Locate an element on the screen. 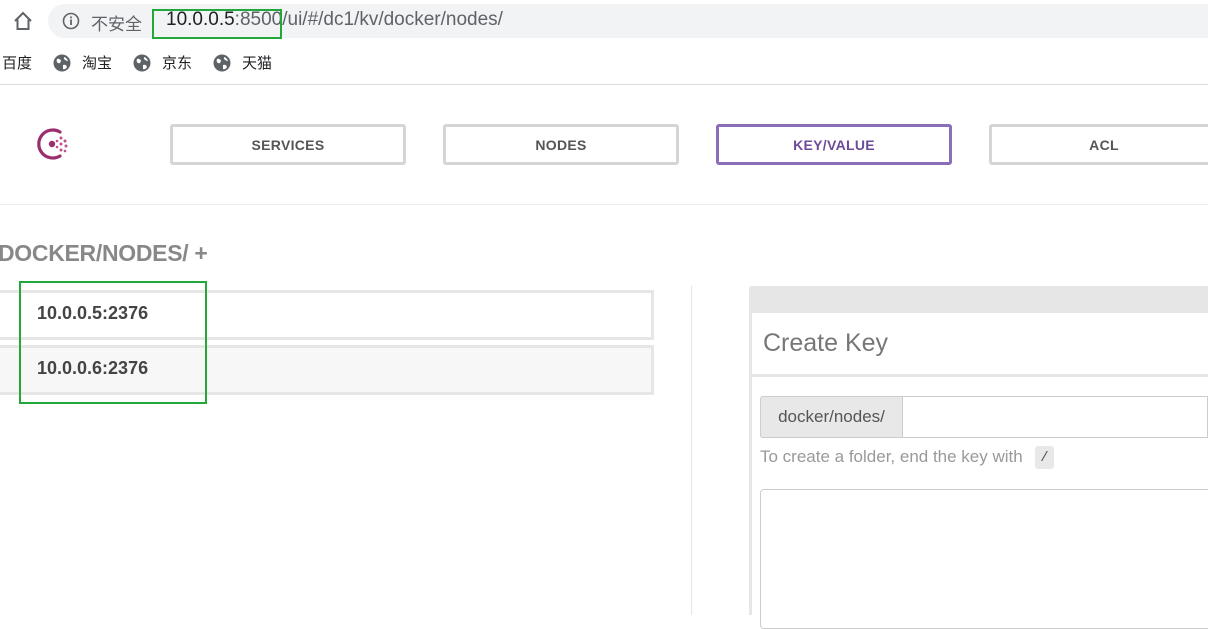  bookmarks-bar: 百度 淘宝 京东 天猫 is located at coordinates (604, 63).